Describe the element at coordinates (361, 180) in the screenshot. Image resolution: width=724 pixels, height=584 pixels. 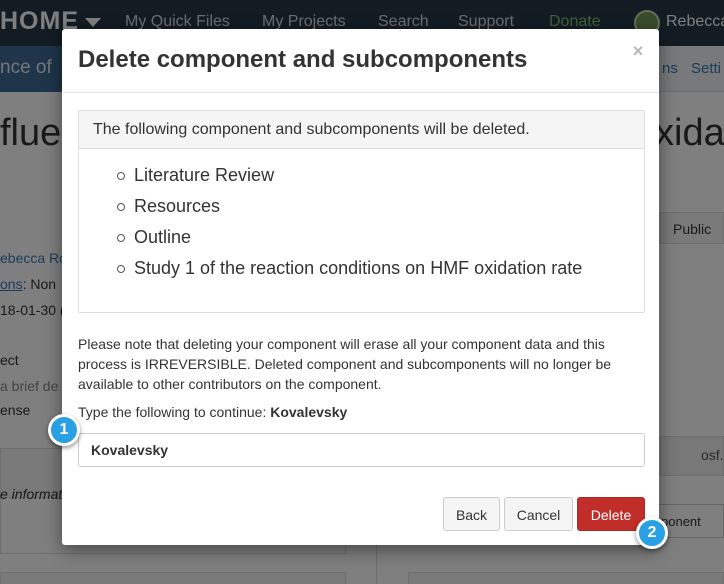
I see `list-item: Literature Review` at that location.